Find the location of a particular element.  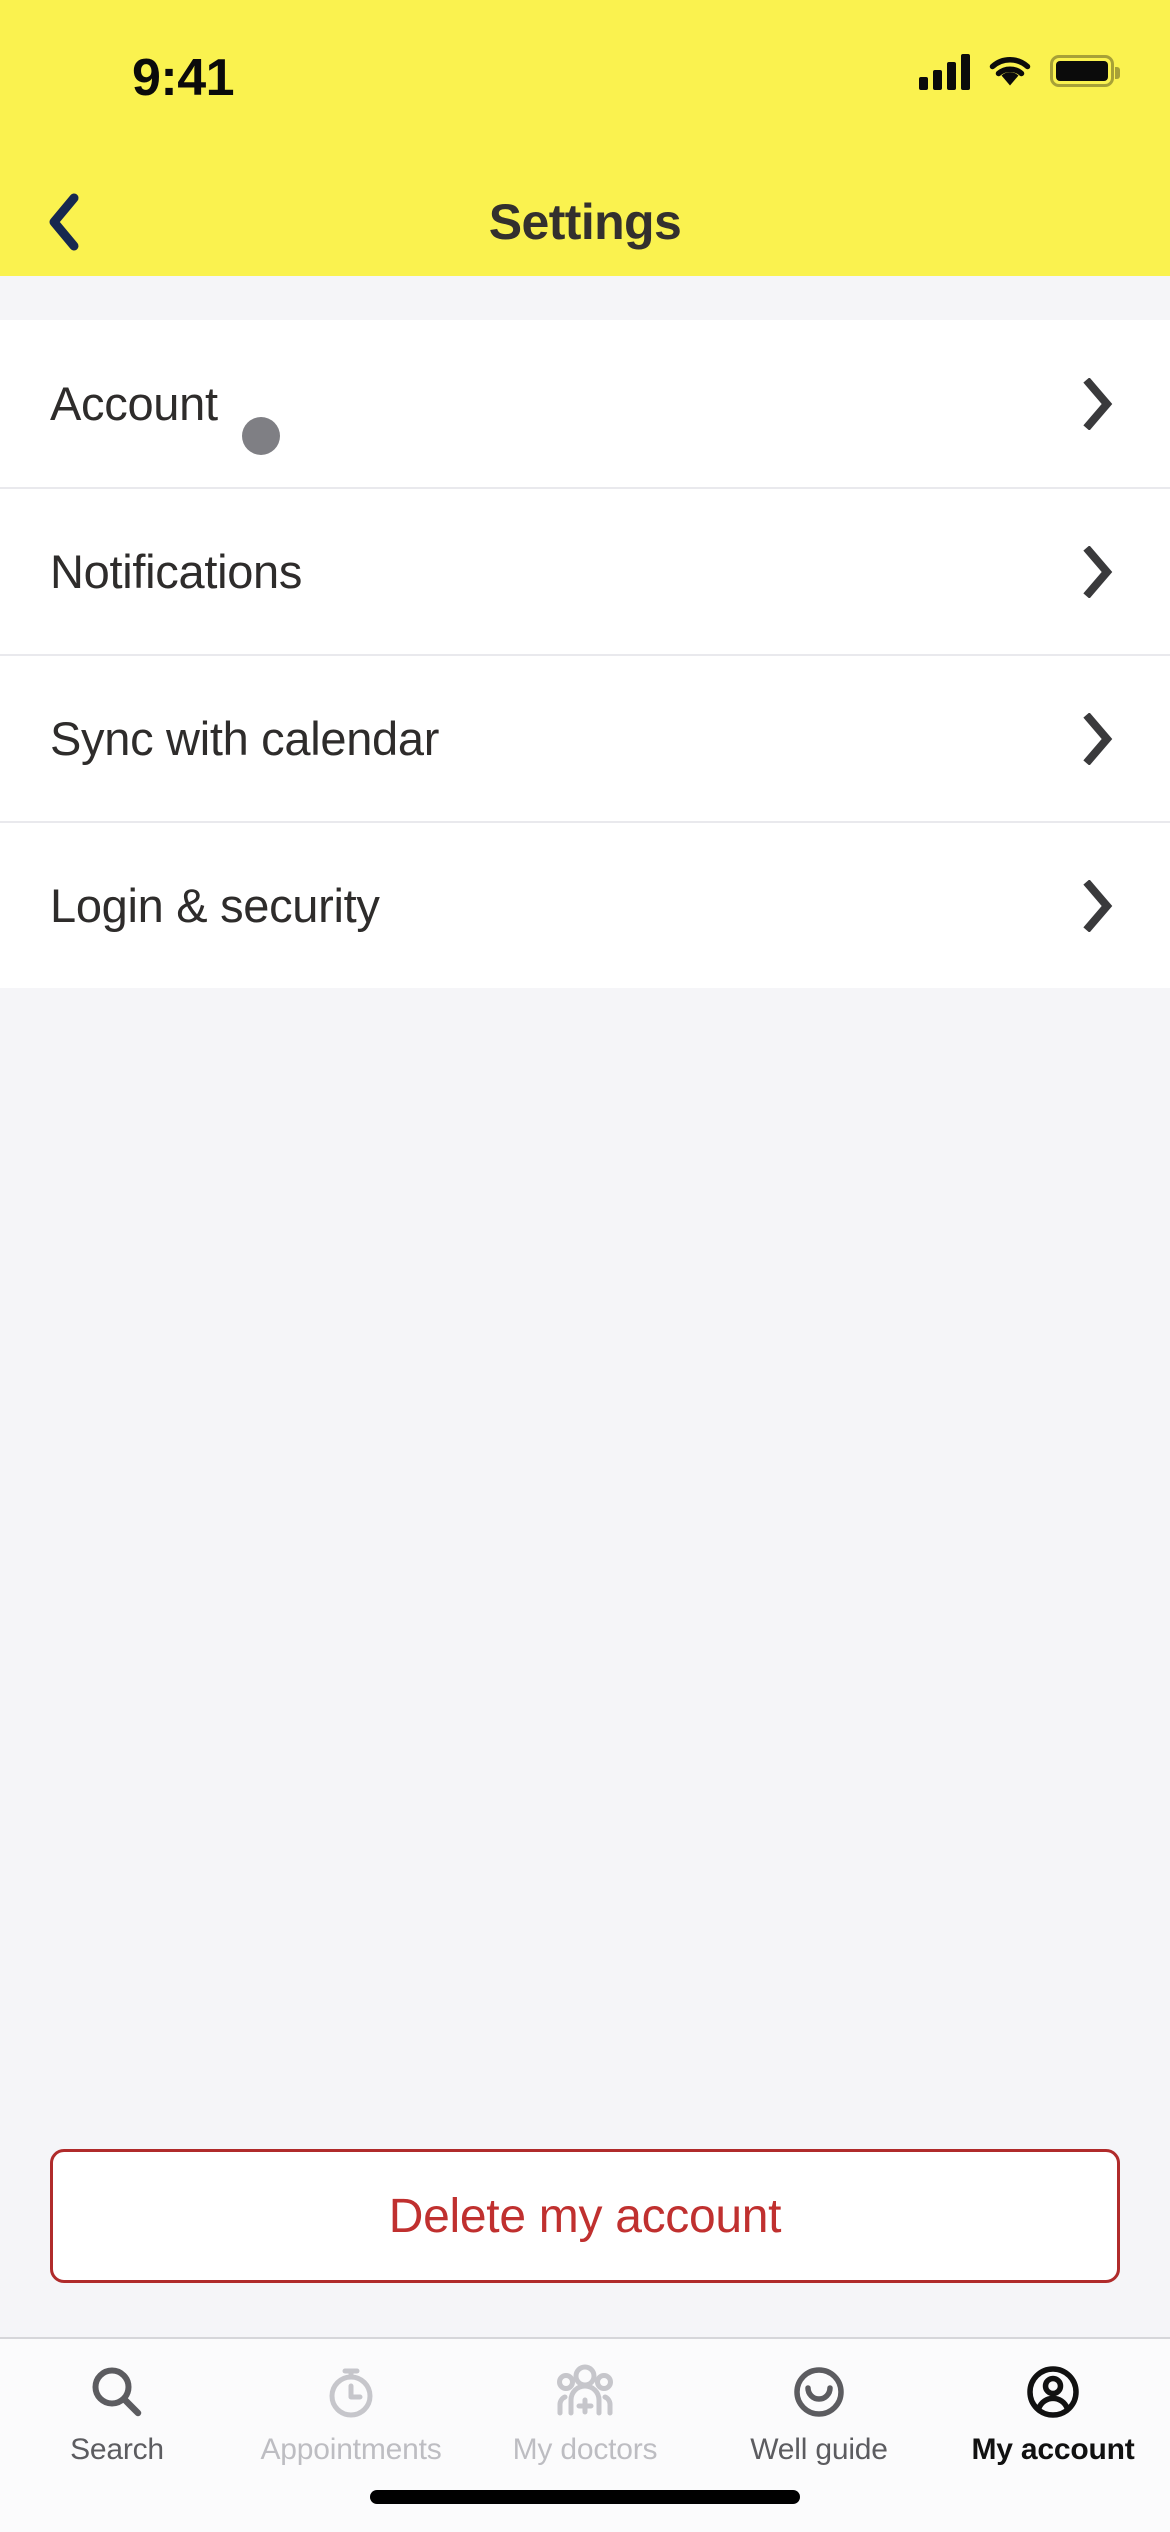

people-medical-icon is located at coordinates (585, 2392).